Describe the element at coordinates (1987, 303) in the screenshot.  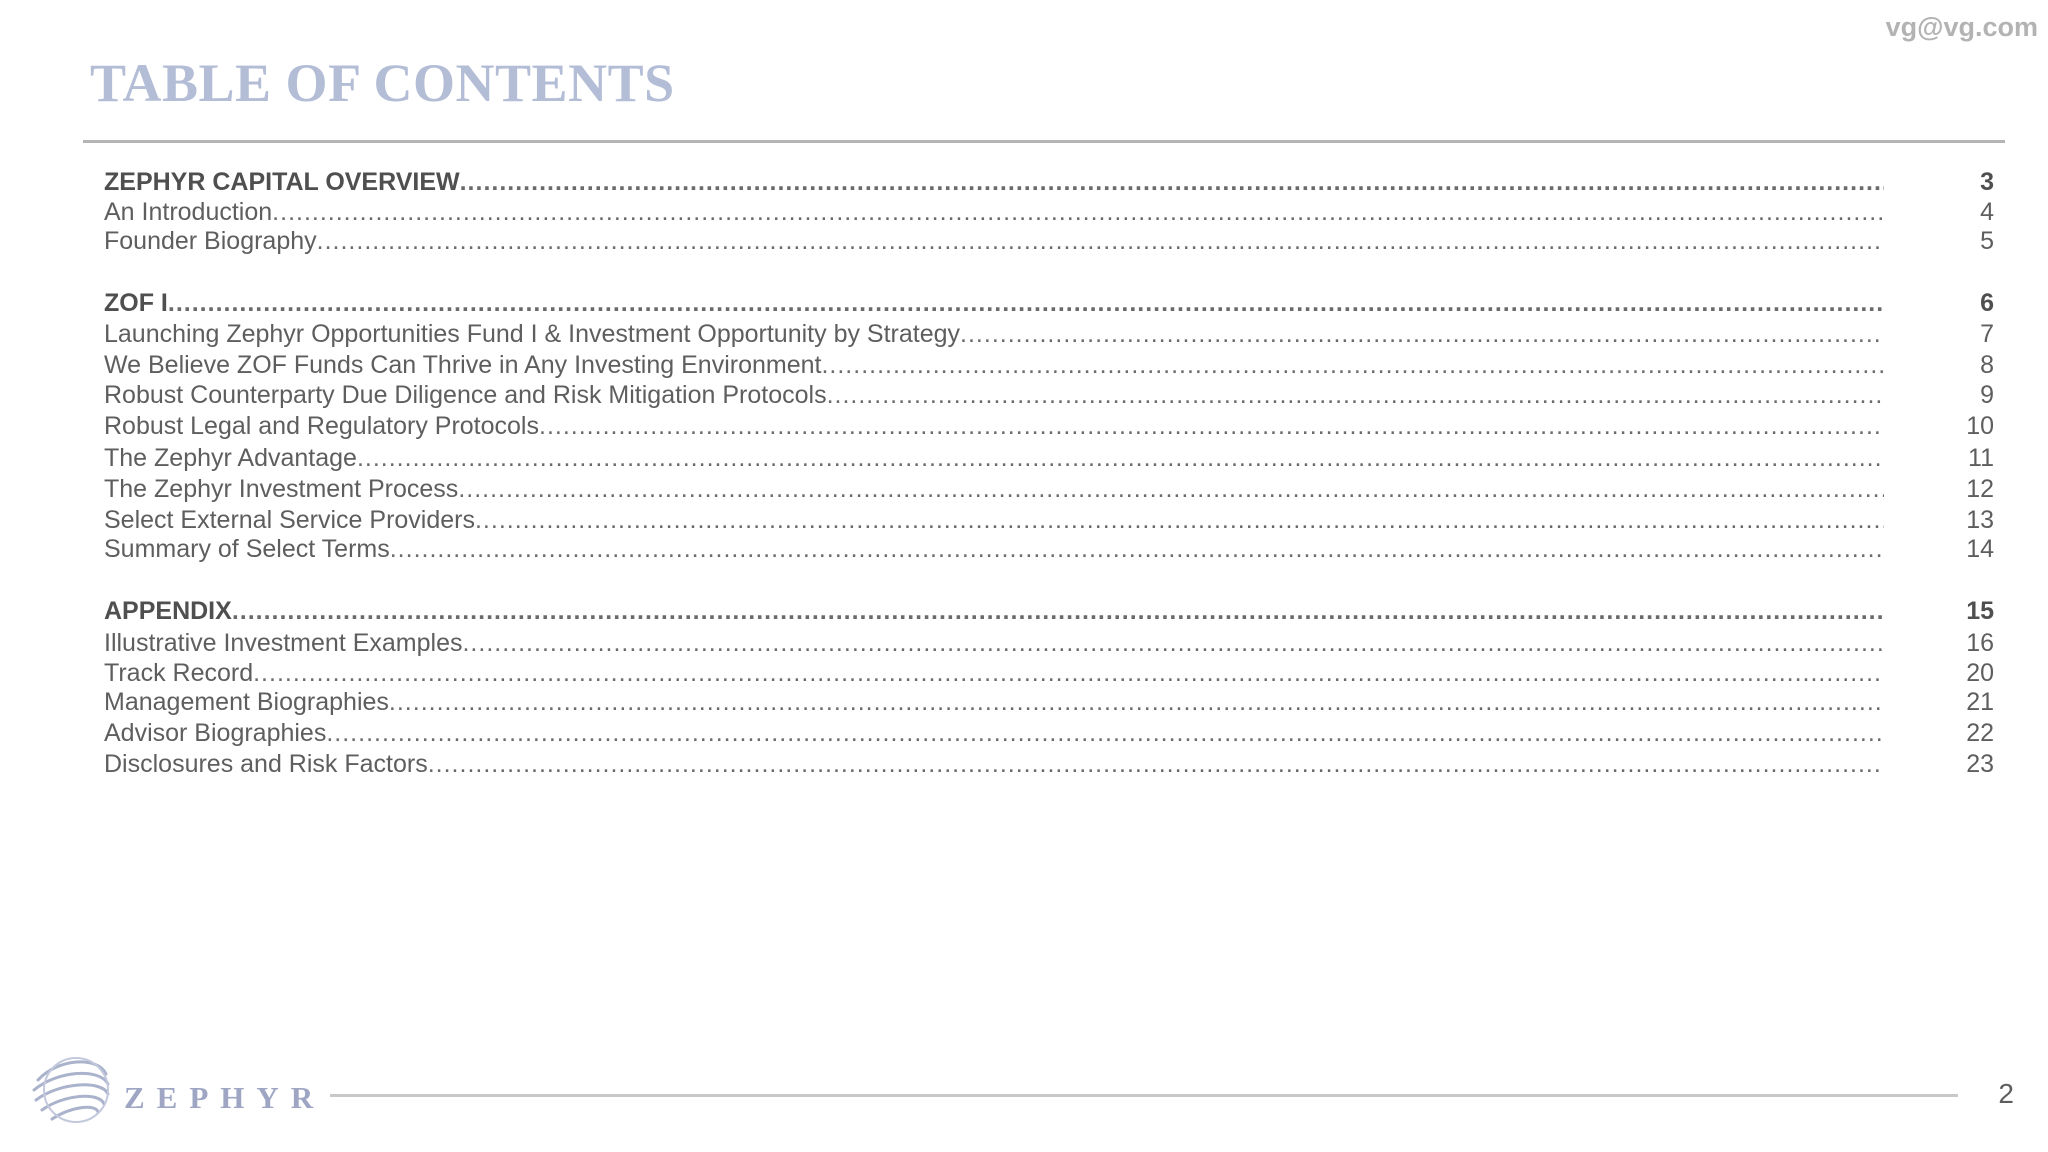
I see `toc-entry-page: 6` at that location.